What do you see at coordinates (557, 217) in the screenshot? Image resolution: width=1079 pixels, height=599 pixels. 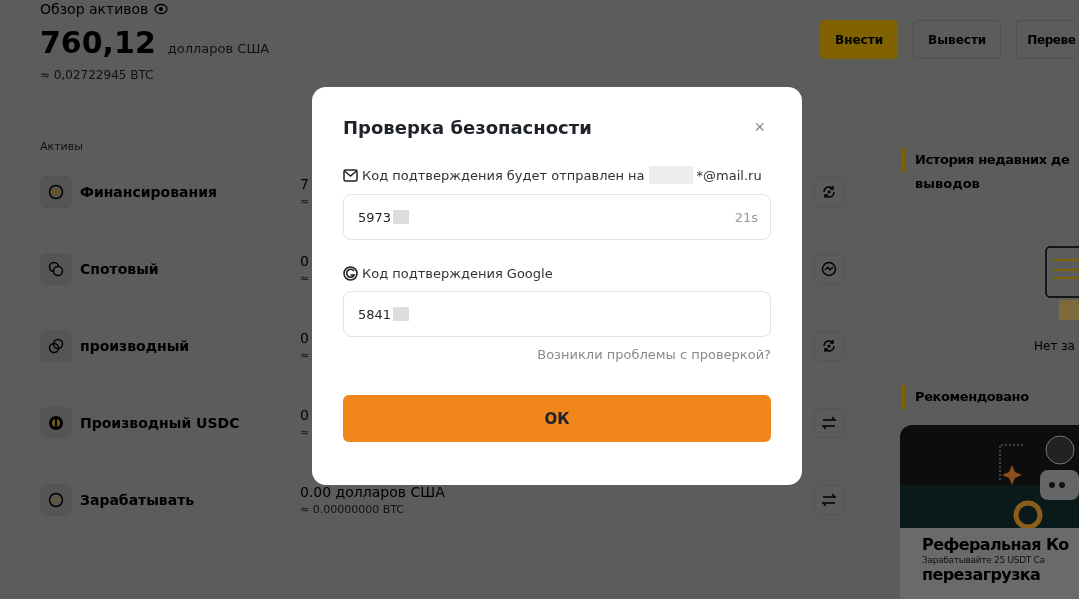 I see `email-code-field: 5973 21s` at bounding box center [557, 217].